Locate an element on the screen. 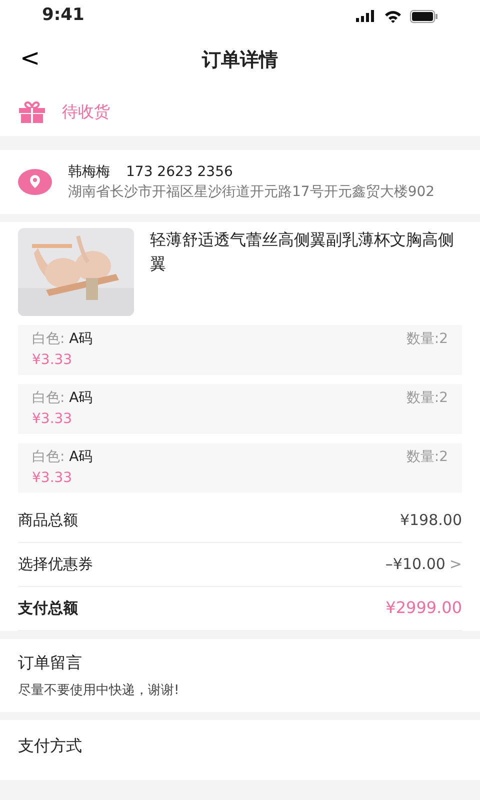 This screenshot has height=800, width=480. recipient-name: 韩梅梅 is located at coordinates (89, 172).